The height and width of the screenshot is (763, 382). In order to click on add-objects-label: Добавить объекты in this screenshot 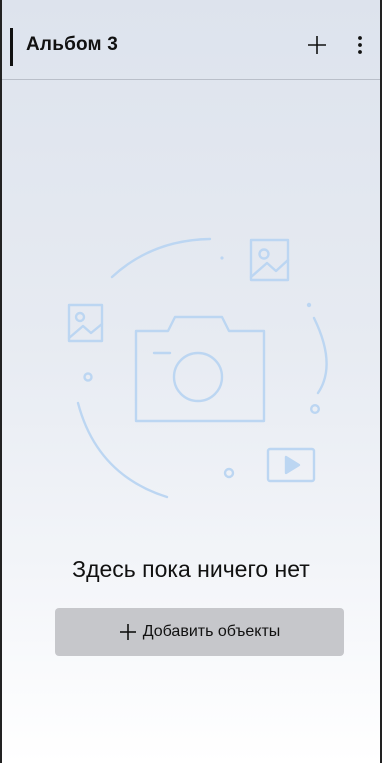, I will do `click(211, 631)`.